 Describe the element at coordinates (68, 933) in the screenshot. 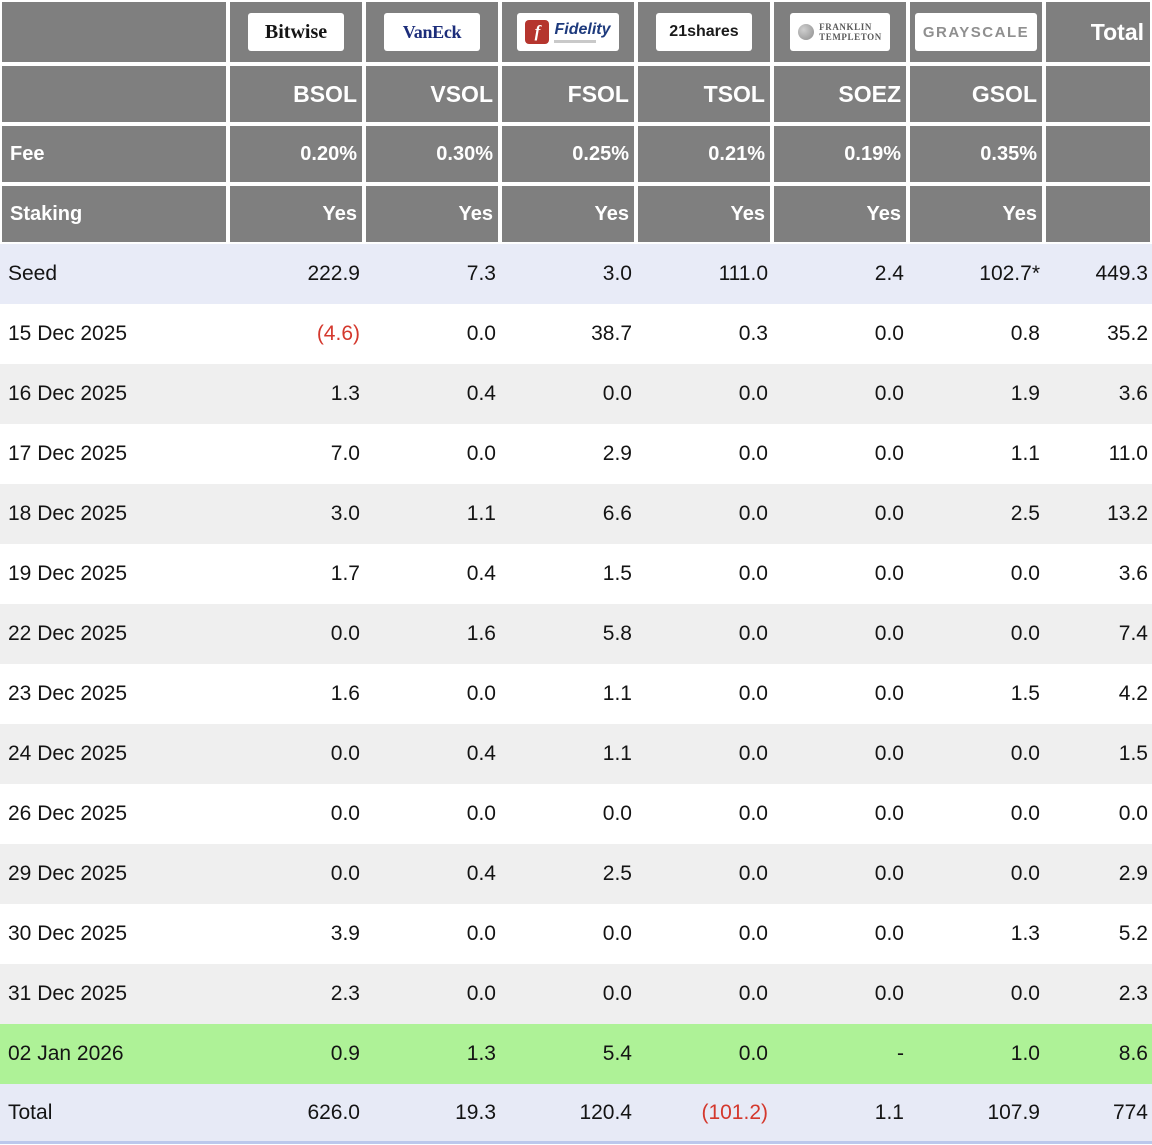

I see `row-label: 30 Dec 2025` at that location.